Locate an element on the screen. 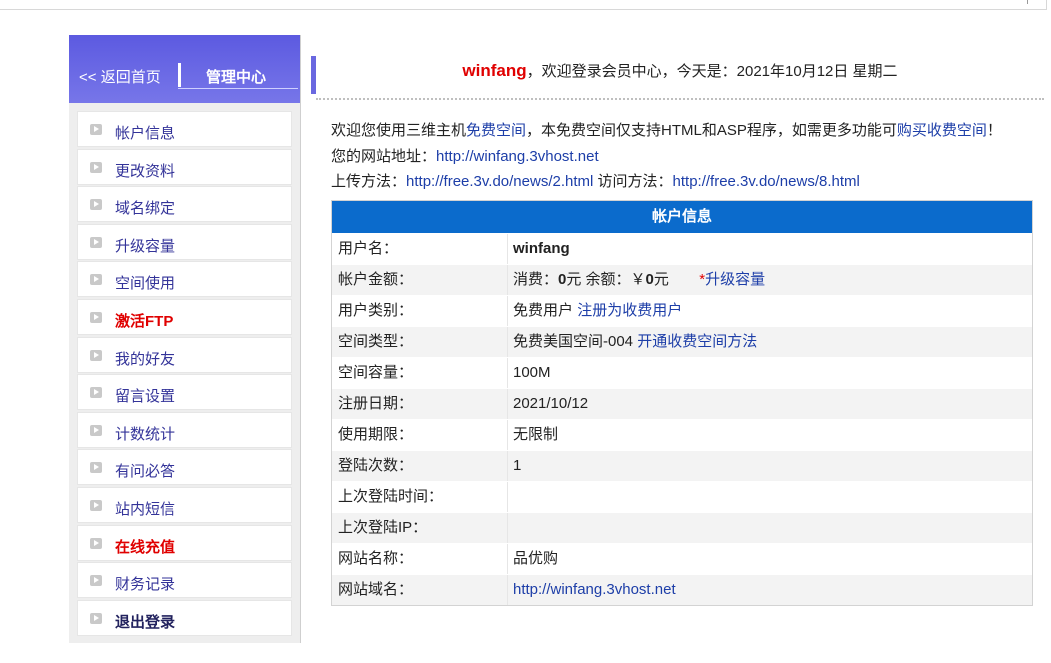 This screenshot has height=663, width=1051. sidebar-item-label: 站内短信 is located at coordinates (145, 509).